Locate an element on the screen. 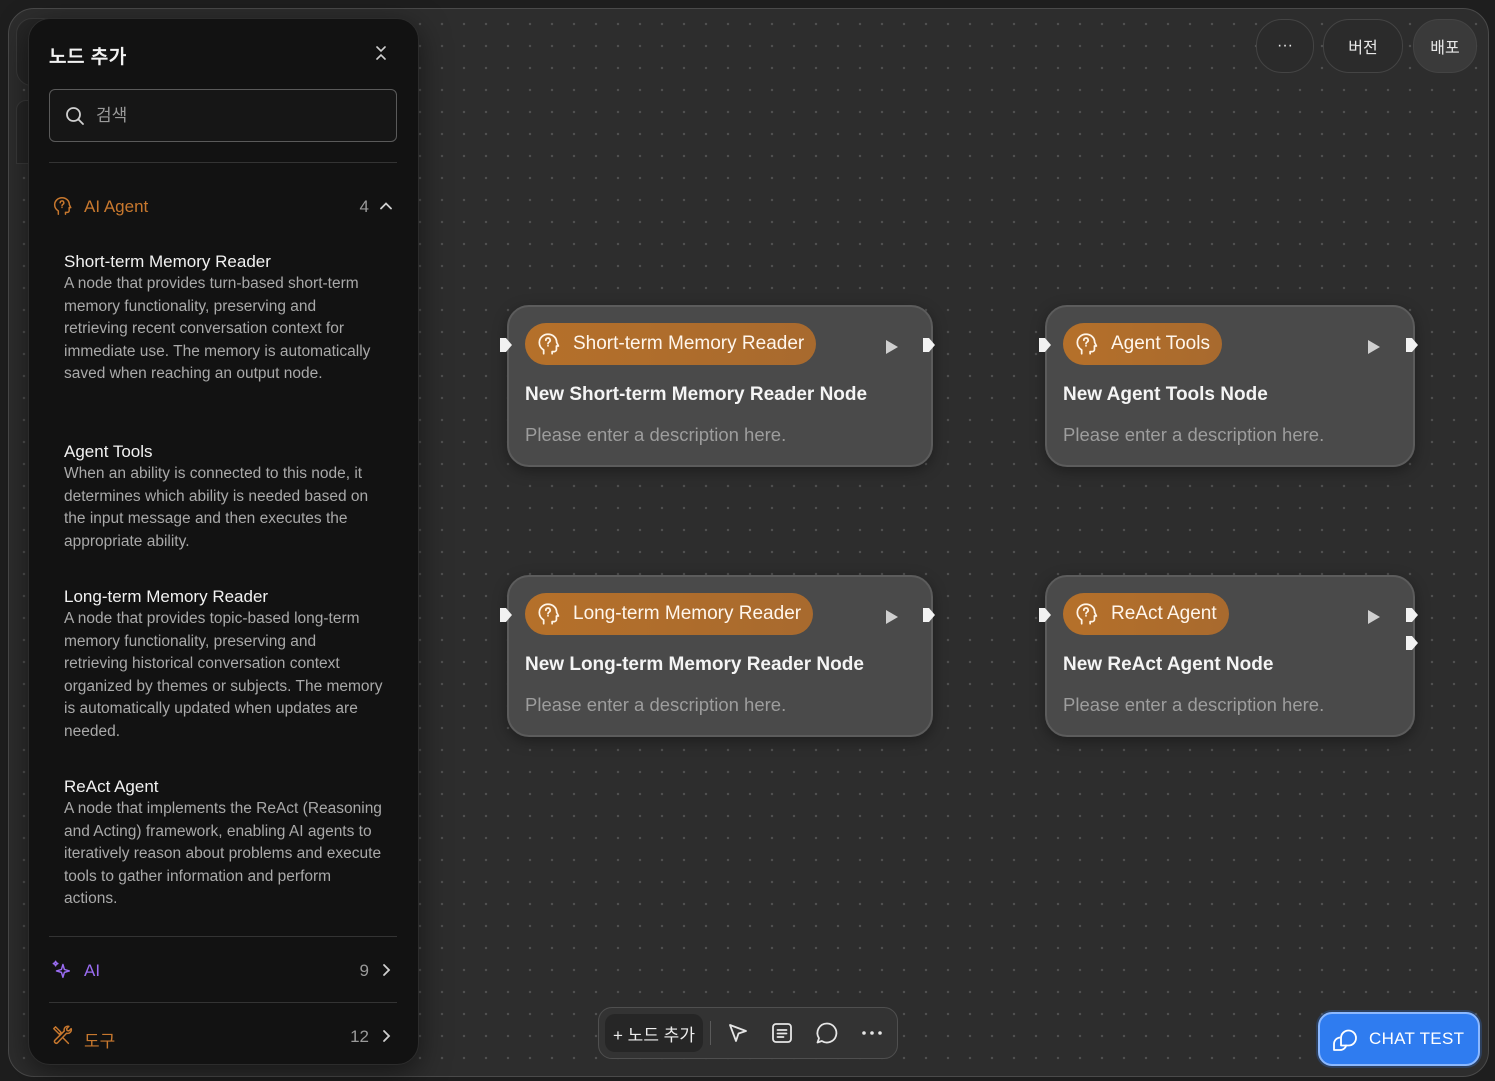  add-node-button: + 노드 추가 is located at coordinates (654, 1033).